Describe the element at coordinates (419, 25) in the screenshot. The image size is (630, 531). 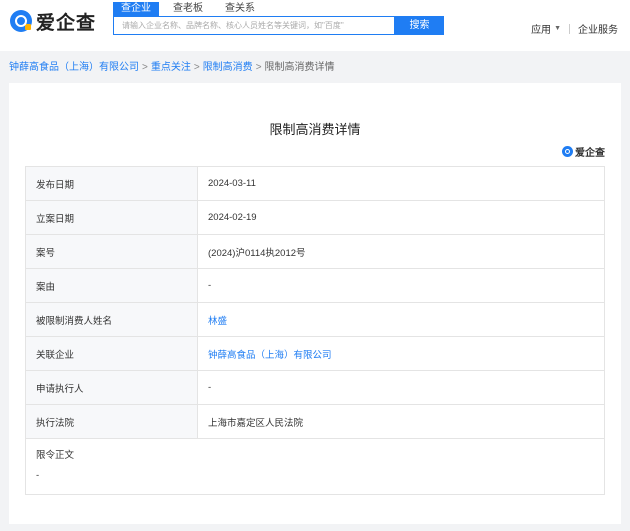
I see `search-button: 搜索` at that location.